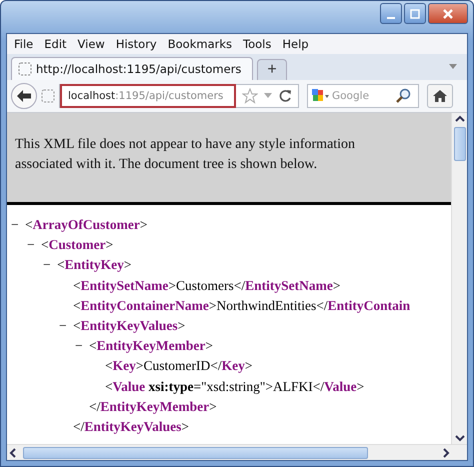 Image resolution: width=474 pixels, height=467 pixels. I want to click on xml-line: </EntityKeyValues>, so click(131, 427).